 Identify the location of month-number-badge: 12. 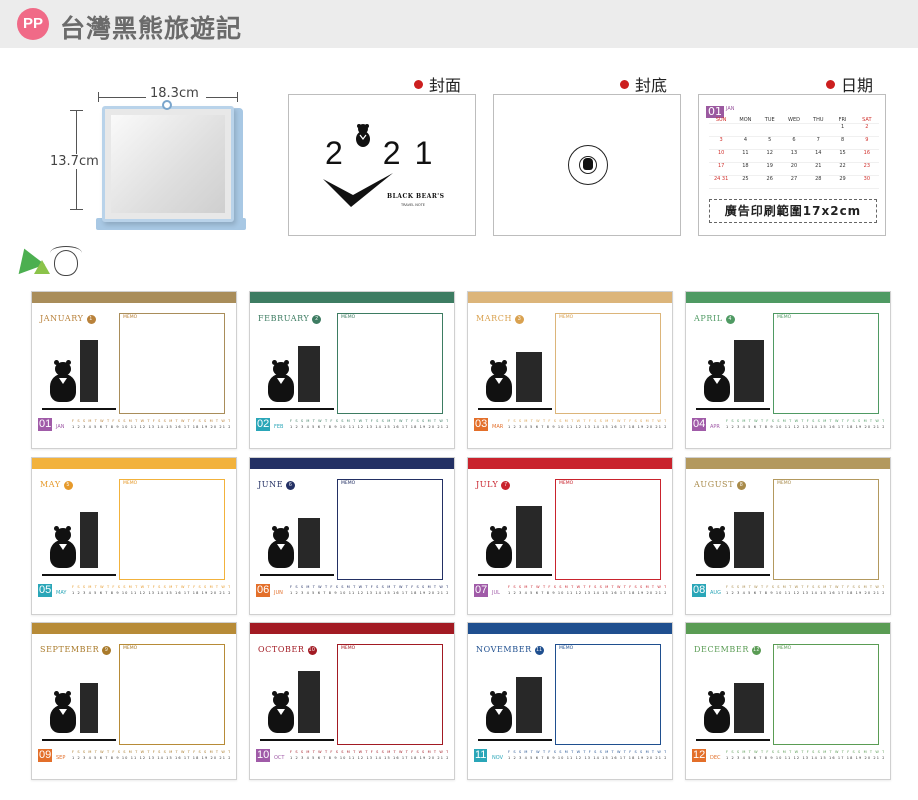
(756, 650).